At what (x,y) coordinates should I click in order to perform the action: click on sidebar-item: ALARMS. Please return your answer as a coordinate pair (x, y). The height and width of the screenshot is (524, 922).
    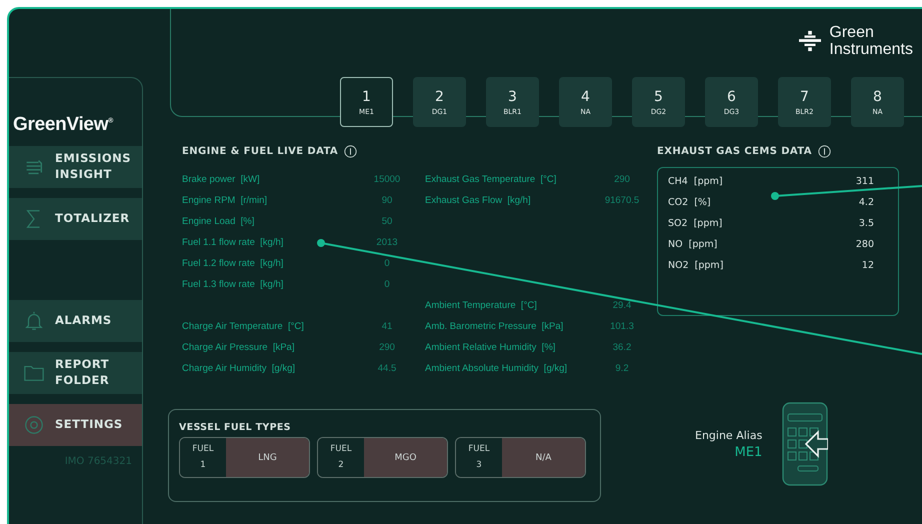
    Looking at the image, I should click on (75, 321).